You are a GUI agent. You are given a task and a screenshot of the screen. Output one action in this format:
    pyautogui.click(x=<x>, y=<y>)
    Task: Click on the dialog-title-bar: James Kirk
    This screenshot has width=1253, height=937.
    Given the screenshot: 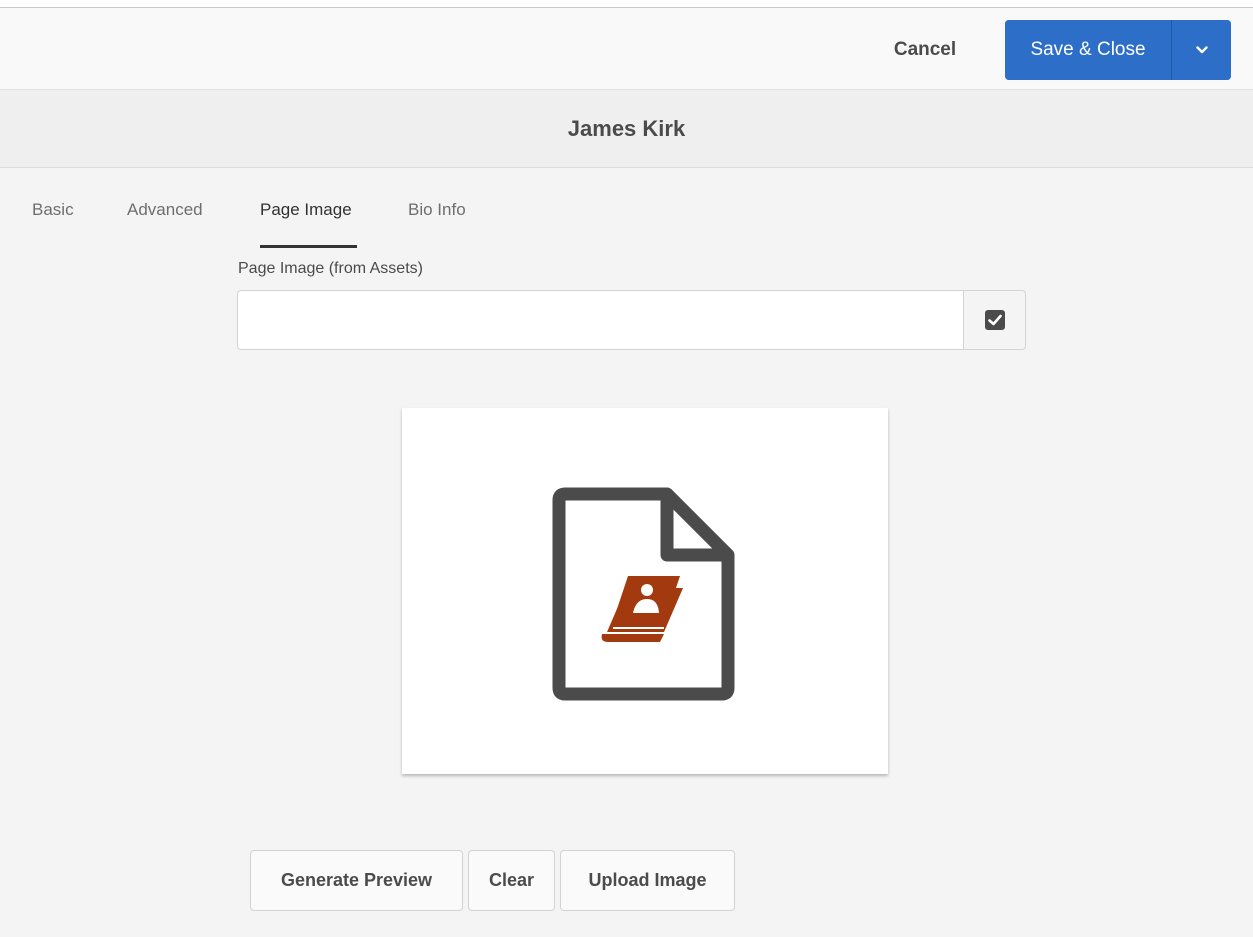 What is the action you would take?
    pyautogui.click(x=626, y=129)
    